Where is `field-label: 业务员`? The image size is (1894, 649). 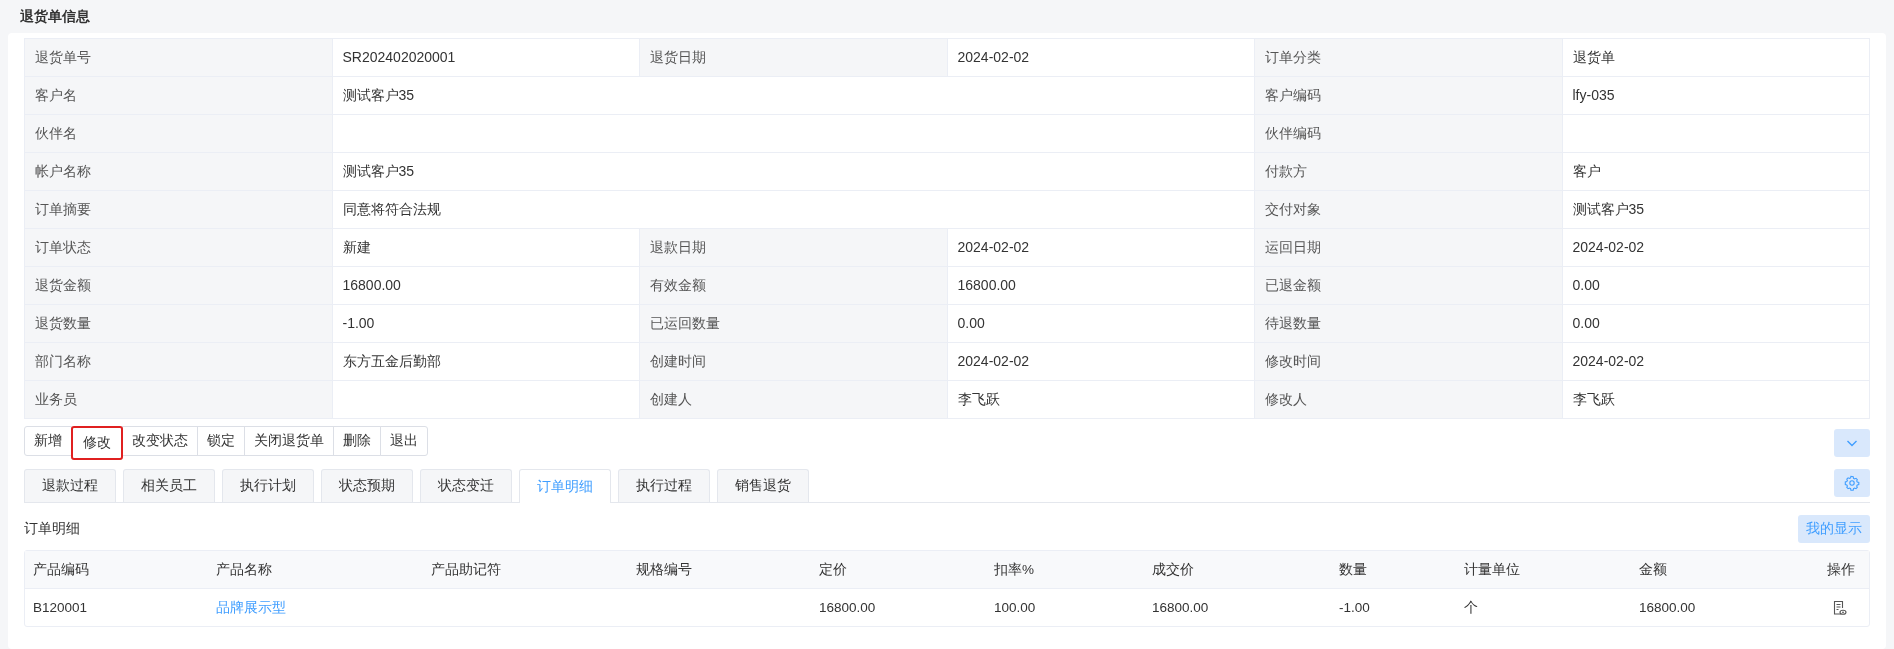
field-label: 业务员 is located at coordinates (179, 400).